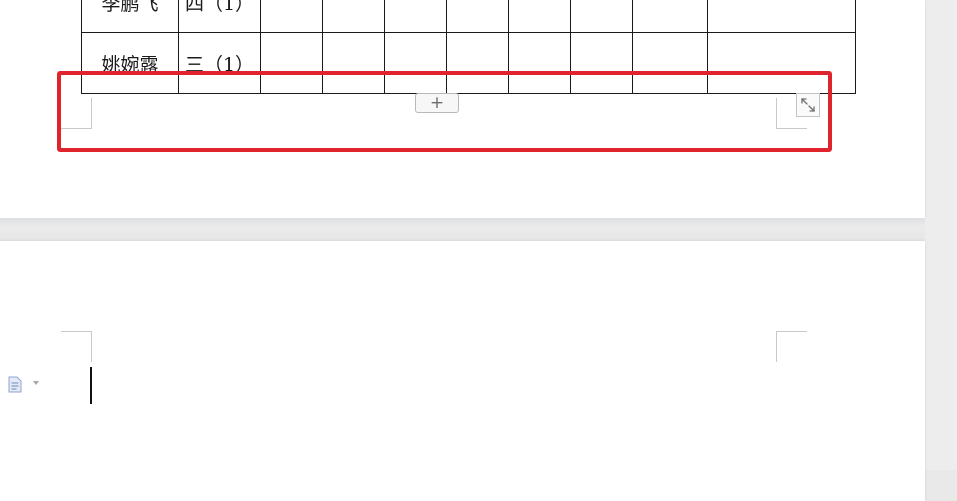  I want to click on table-row: 李鹏飞 四（1）, so click(468, 16).